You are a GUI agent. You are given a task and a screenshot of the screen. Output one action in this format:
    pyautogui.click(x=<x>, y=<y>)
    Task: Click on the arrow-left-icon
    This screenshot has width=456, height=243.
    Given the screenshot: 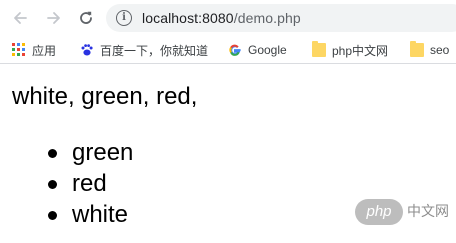 What is the action you would take?
    pyautogui.click(x=20, y=18)
    